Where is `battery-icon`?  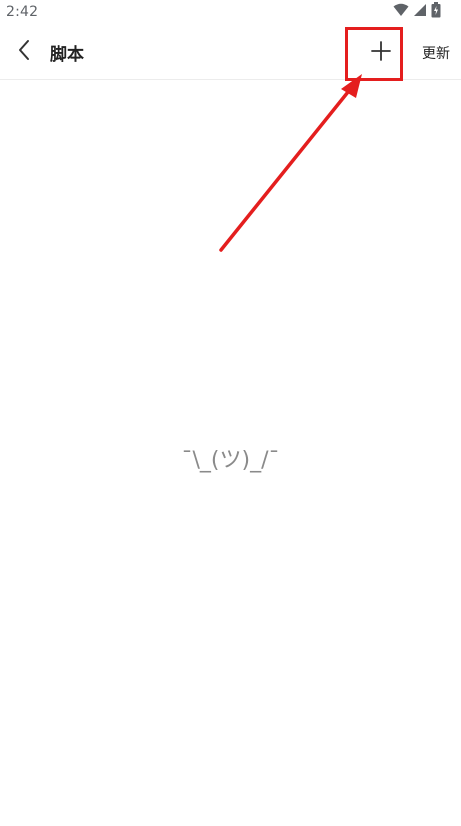
battery-icon is located at coordinates (436, 12).